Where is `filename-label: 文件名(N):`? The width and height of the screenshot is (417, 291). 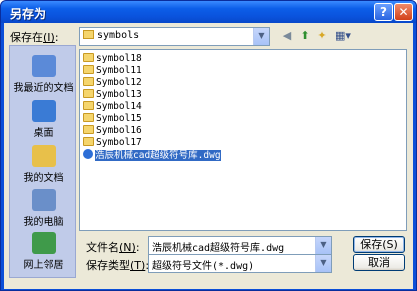 filename-label: 文件名(N): is located at coordinates (113, 247).